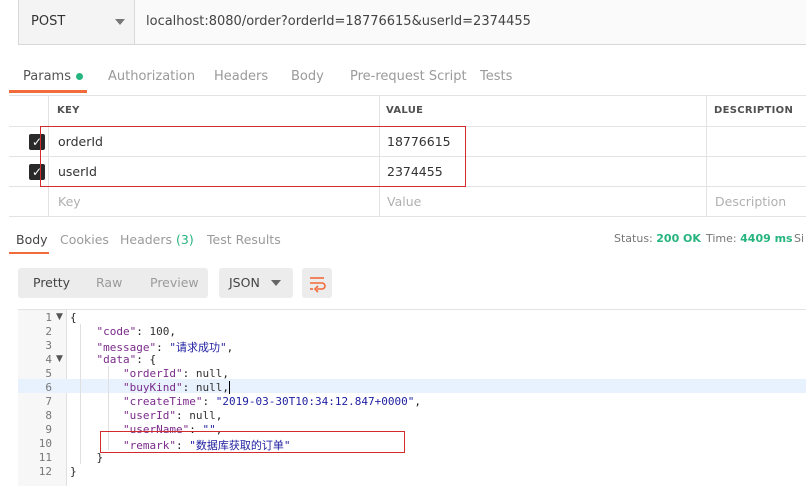  I want to click on response-tab-headers-label: Headers, so click(146, 239).